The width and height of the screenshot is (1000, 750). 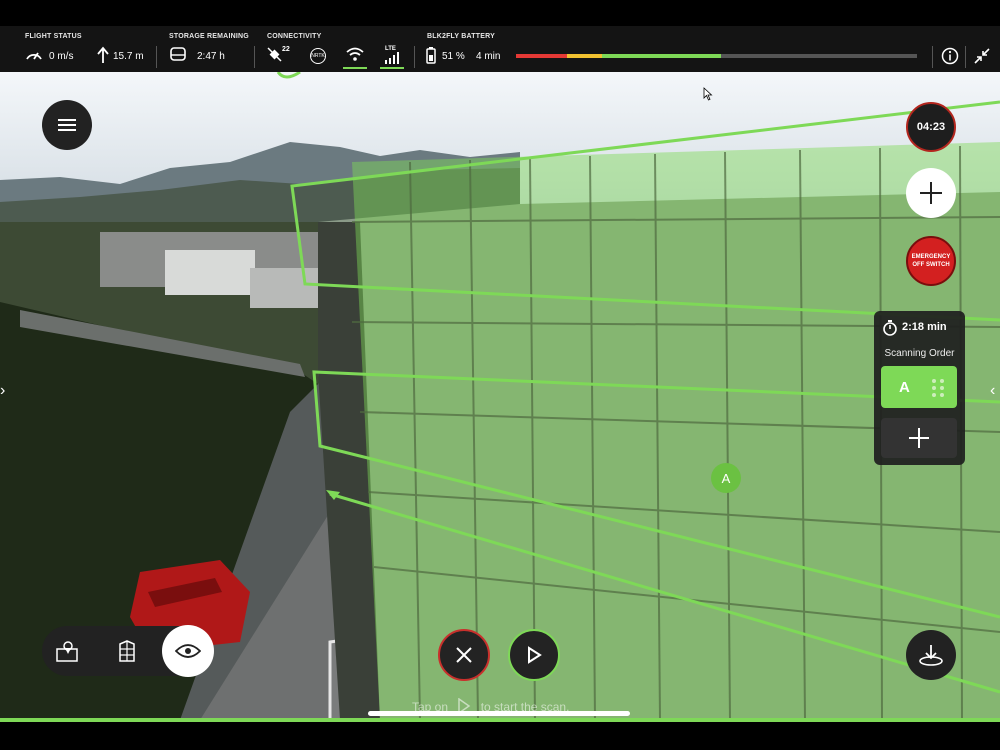 What do you see at coordinates (178, 54) in the screenshot?
I see `storage-drive-icon` at bounding box center [178, 54].